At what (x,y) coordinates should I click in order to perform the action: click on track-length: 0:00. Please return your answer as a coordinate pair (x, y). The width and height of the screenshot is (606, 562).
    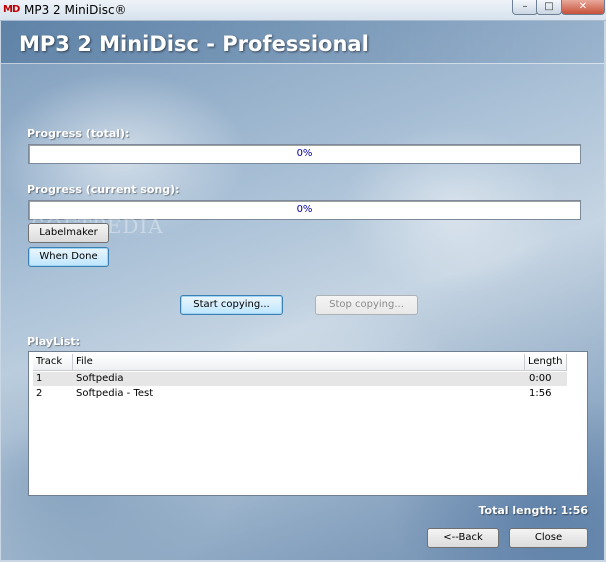
    Looking at the image, I should click on (540, 378).